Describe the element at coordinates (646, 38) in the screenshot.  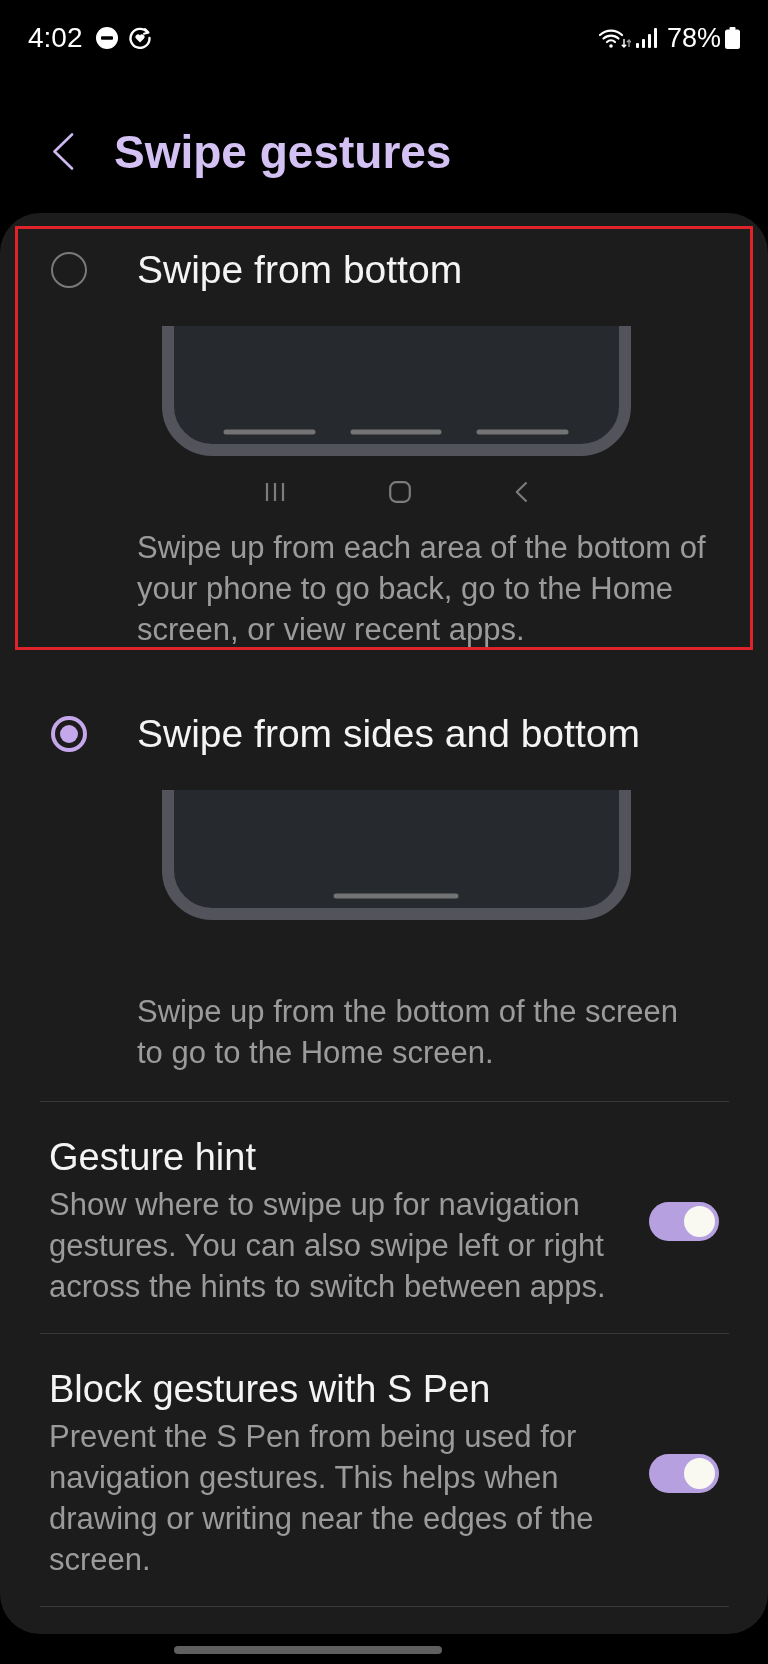
I see `signal-icon` at that location.